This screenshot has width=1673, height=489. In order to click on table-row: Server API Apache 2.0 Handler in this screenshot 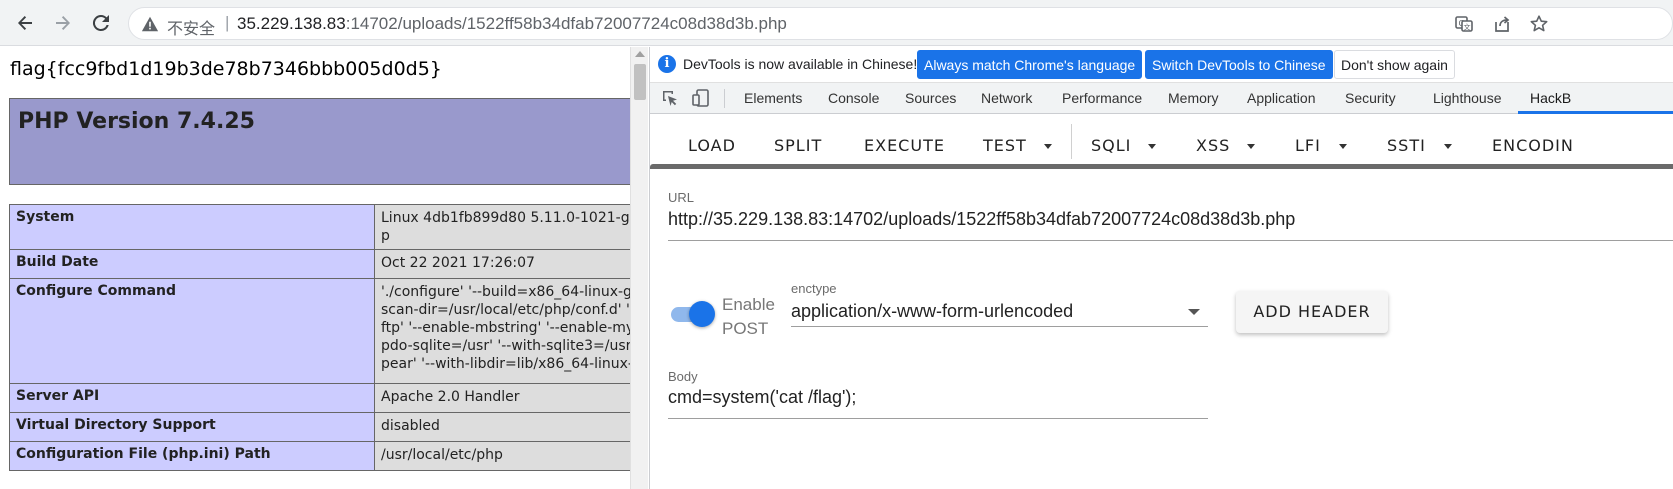, I will do `click(319, 398)`.